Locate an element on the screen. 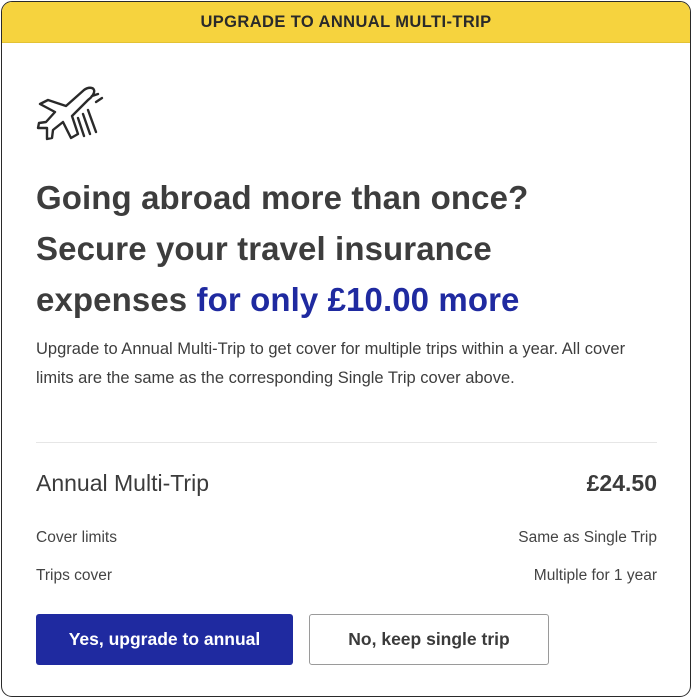 Image resolution: width=694 pixels, height=700 pixels. product-price: £24.50 is located at coordinates (621, 483).